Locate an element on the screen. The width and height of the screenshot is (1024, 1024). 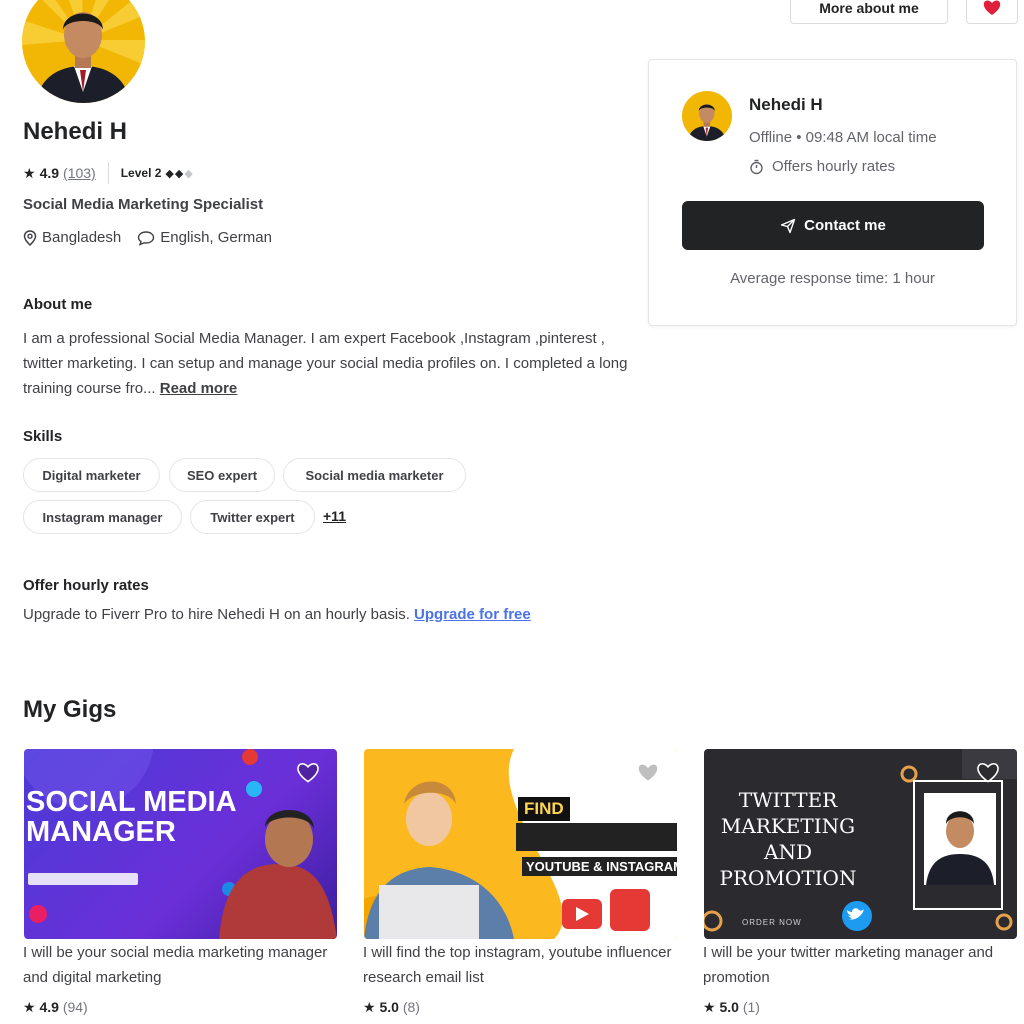
gig-rating: ★ 4.9 (94) is located at coordinates (55, 1007).